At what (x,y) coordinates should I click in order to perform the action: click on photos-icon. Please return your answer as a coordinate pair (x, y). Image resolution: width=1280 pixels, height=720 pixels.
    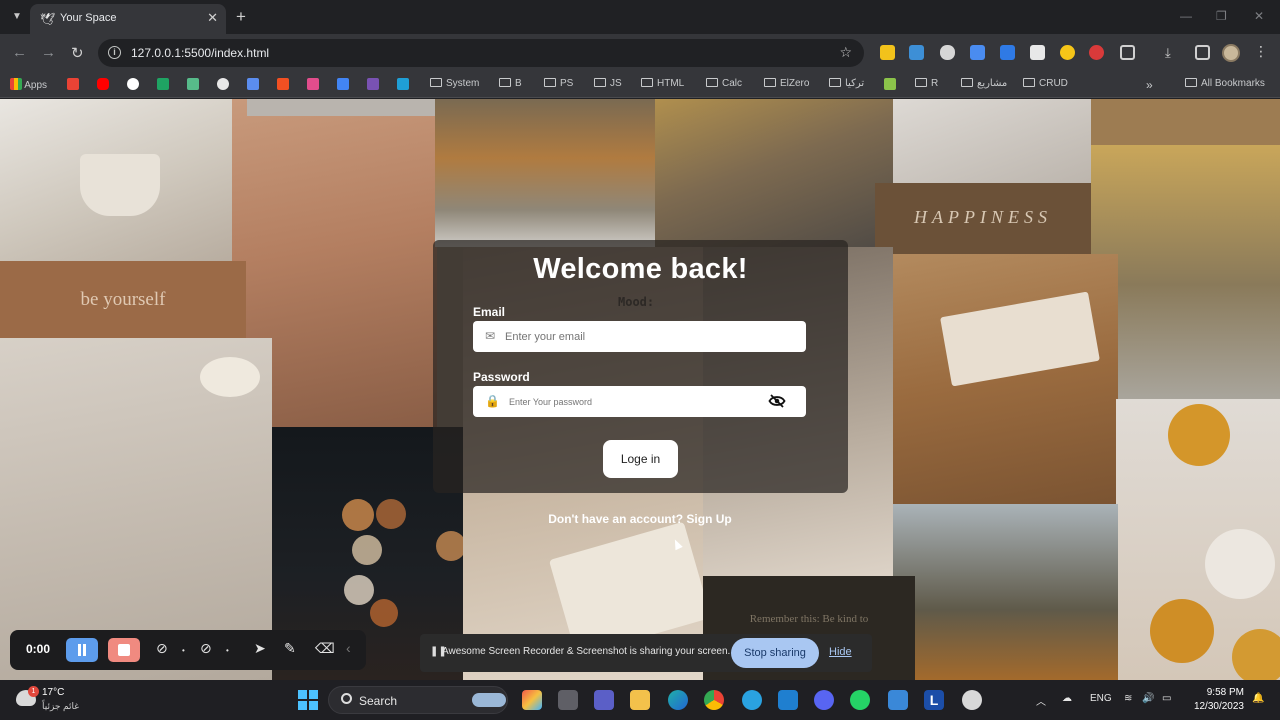
    Looking at the image, I should click on (898, 700).